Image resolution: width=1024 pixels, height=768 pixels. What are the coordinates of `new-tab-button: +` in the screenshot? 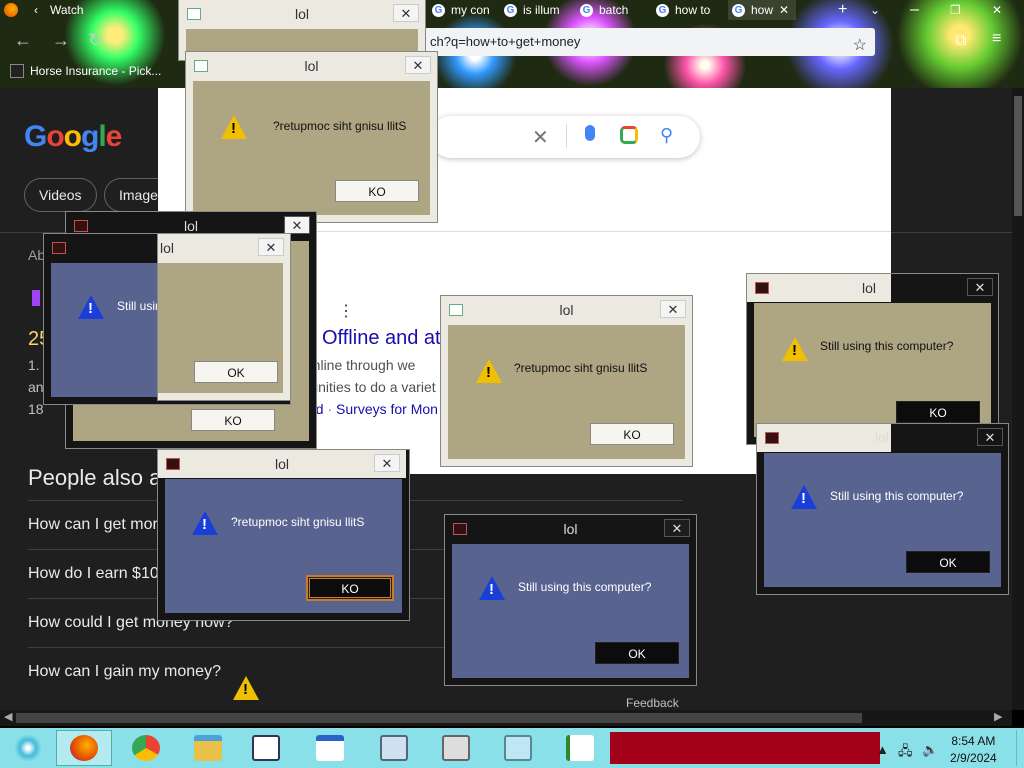 It's located at (844, 10).